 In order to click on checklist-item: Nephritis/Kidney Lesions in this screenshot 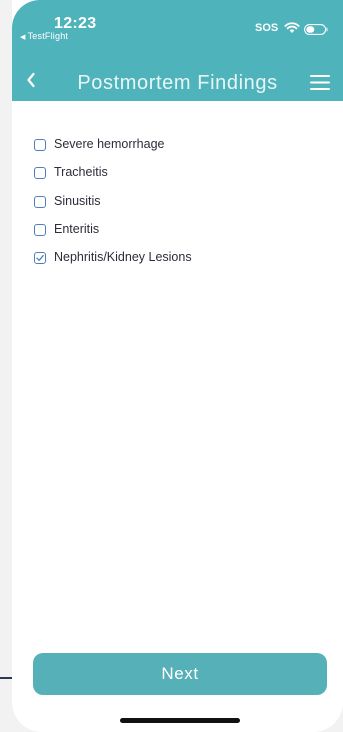, I will do `click(177, 259)`.